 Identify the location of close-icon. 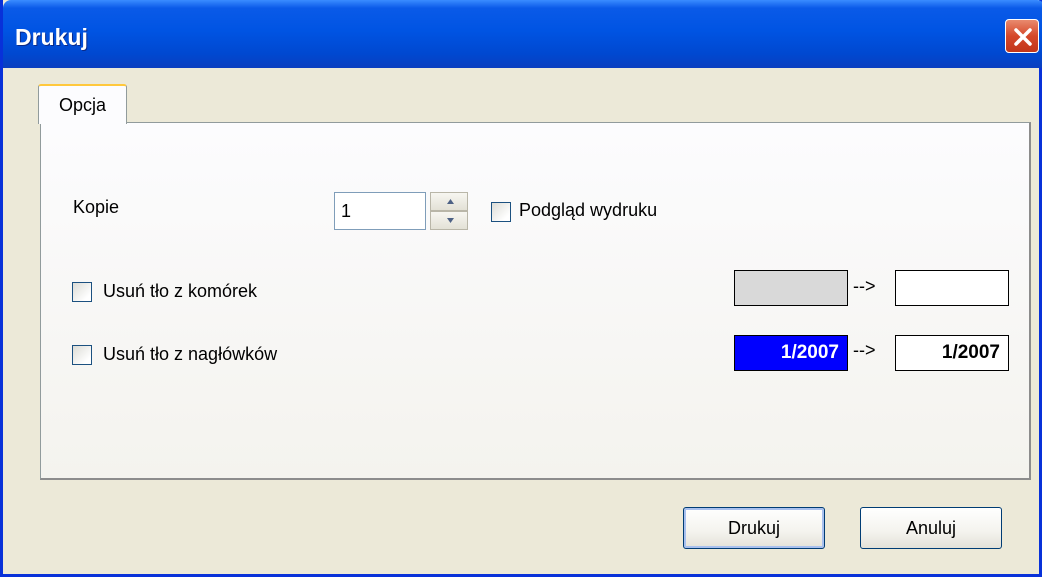
(1023, 37).